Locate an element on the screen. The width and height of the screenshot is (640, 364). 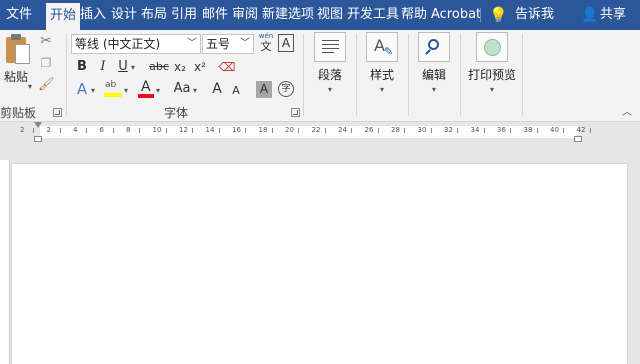
ruler-tick-label: 10 is located at coordinates (157, 130).